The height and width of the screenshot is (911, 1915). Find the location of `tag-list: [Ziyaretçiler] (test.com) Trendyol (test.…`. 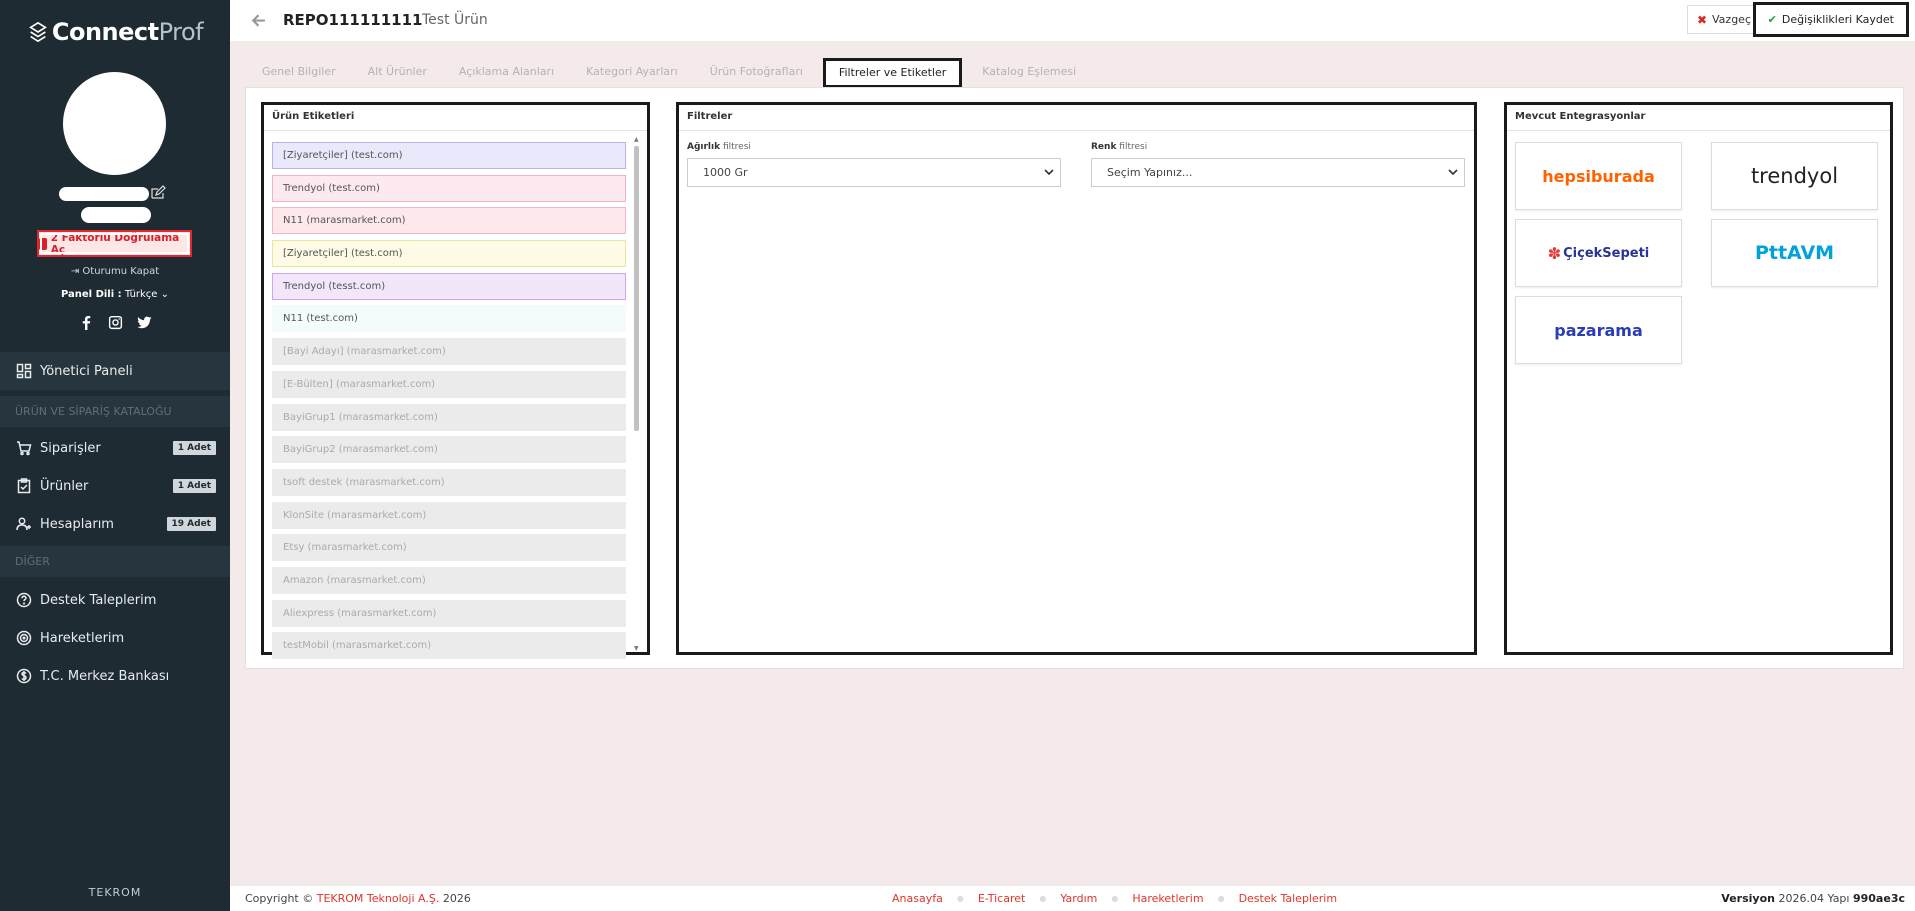

tag-list: [Ziyaretçiler] (test.com) Trendyol (test.… is located at coordinates (449, 403).